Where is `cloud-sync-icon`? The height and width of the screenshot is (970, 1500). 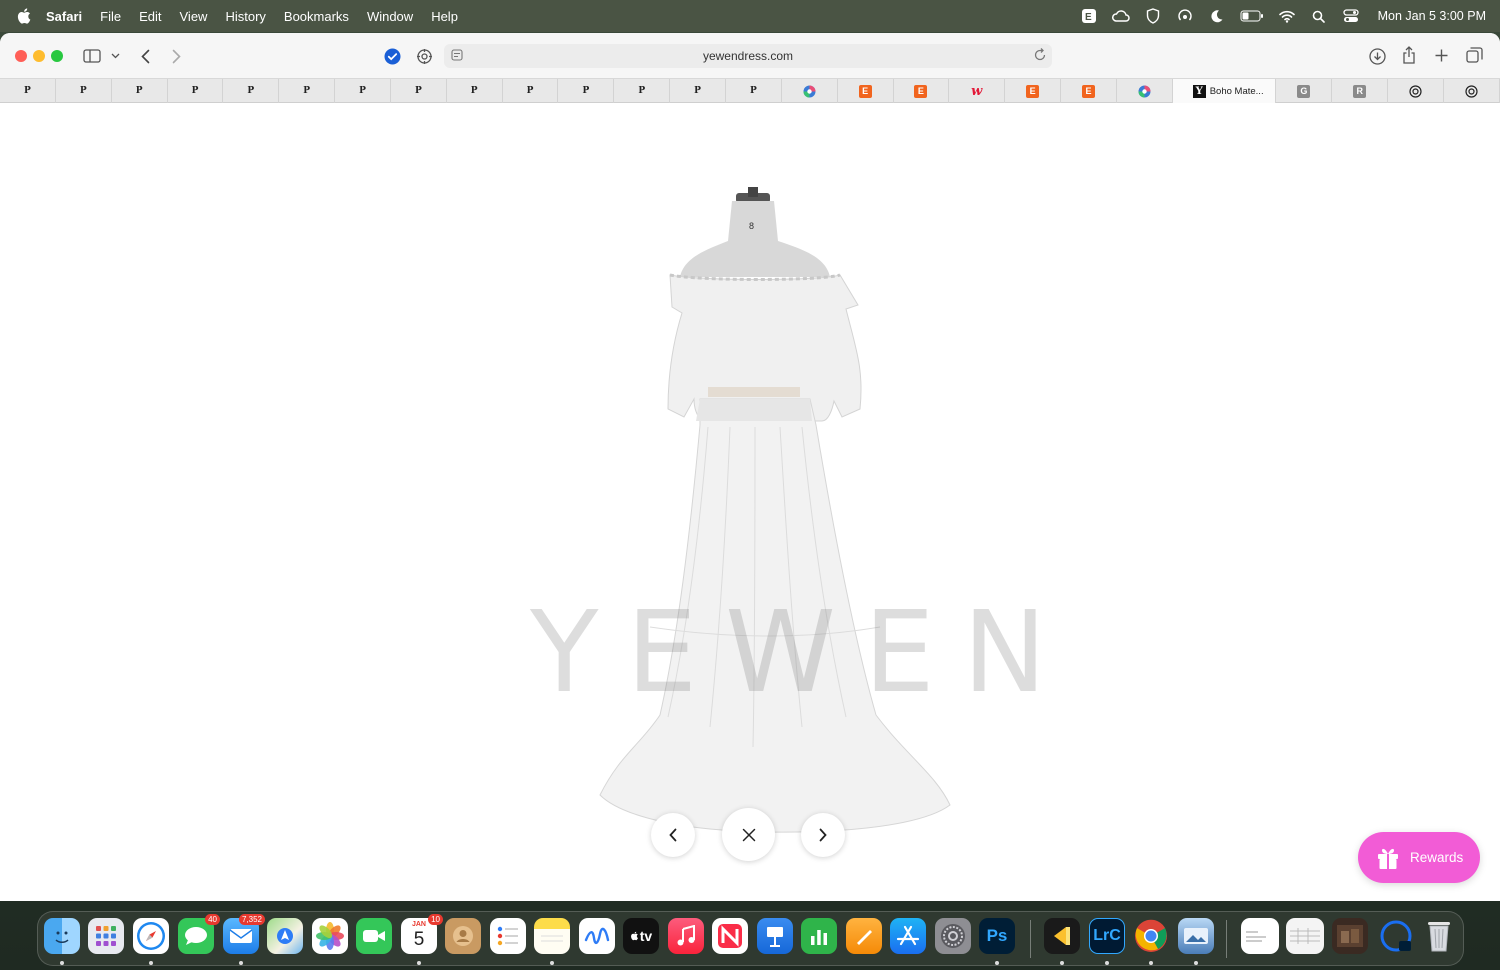 cloud-sync-icon is located at coordinates (1120, 16).